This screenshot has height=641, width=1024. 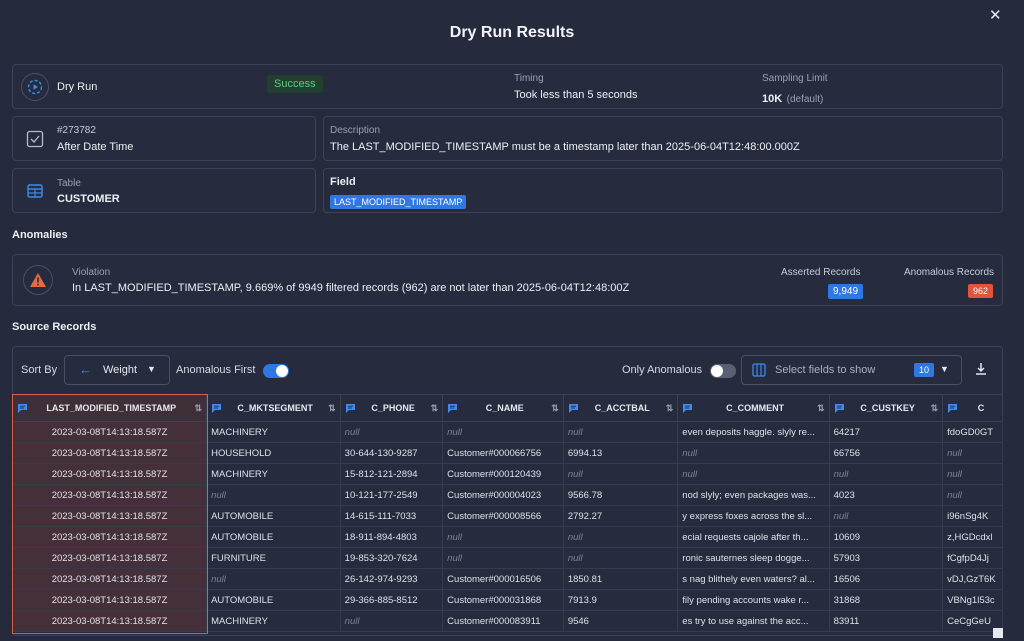 I want to click on column-header: C_ACCTBAL ⇅, so click(x=620, y=408).